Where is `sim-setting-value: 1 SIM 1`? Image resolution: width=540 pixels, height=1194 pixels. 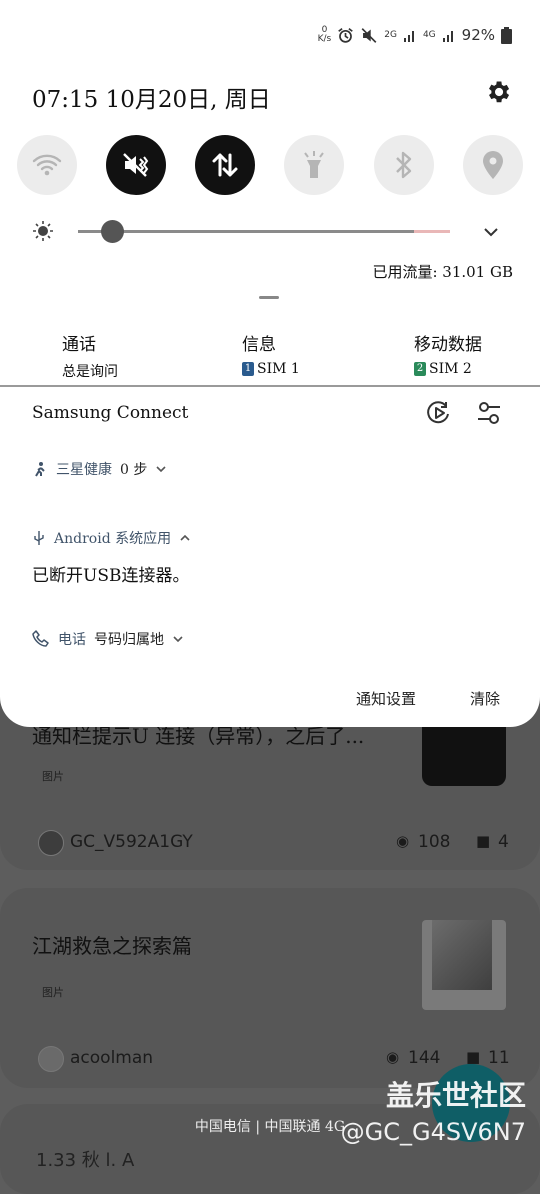
sim-setting-value: 1 SIM 1 is located at coordinates (271, 369).